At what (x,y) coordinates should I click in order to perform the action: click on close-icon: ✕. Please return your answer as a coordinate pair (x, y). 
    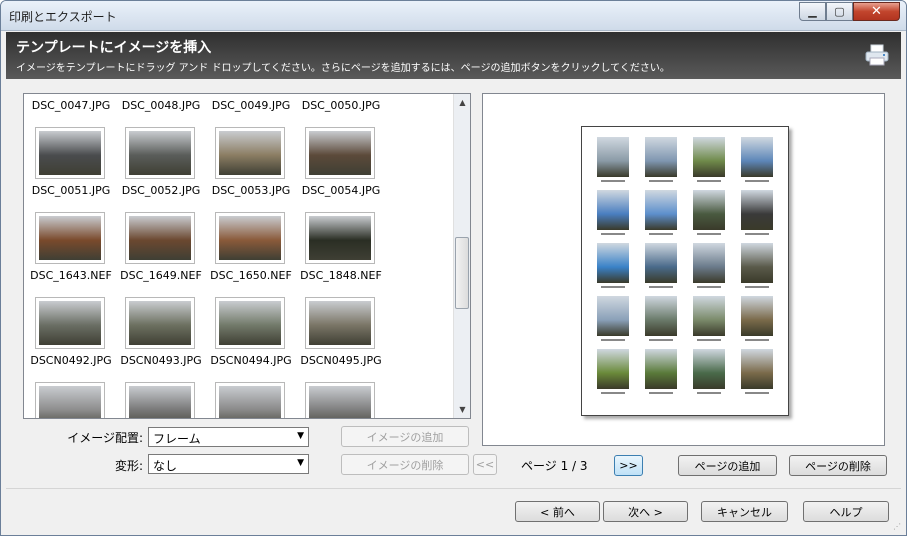
    Looking at the image, I should click on (876, 11).